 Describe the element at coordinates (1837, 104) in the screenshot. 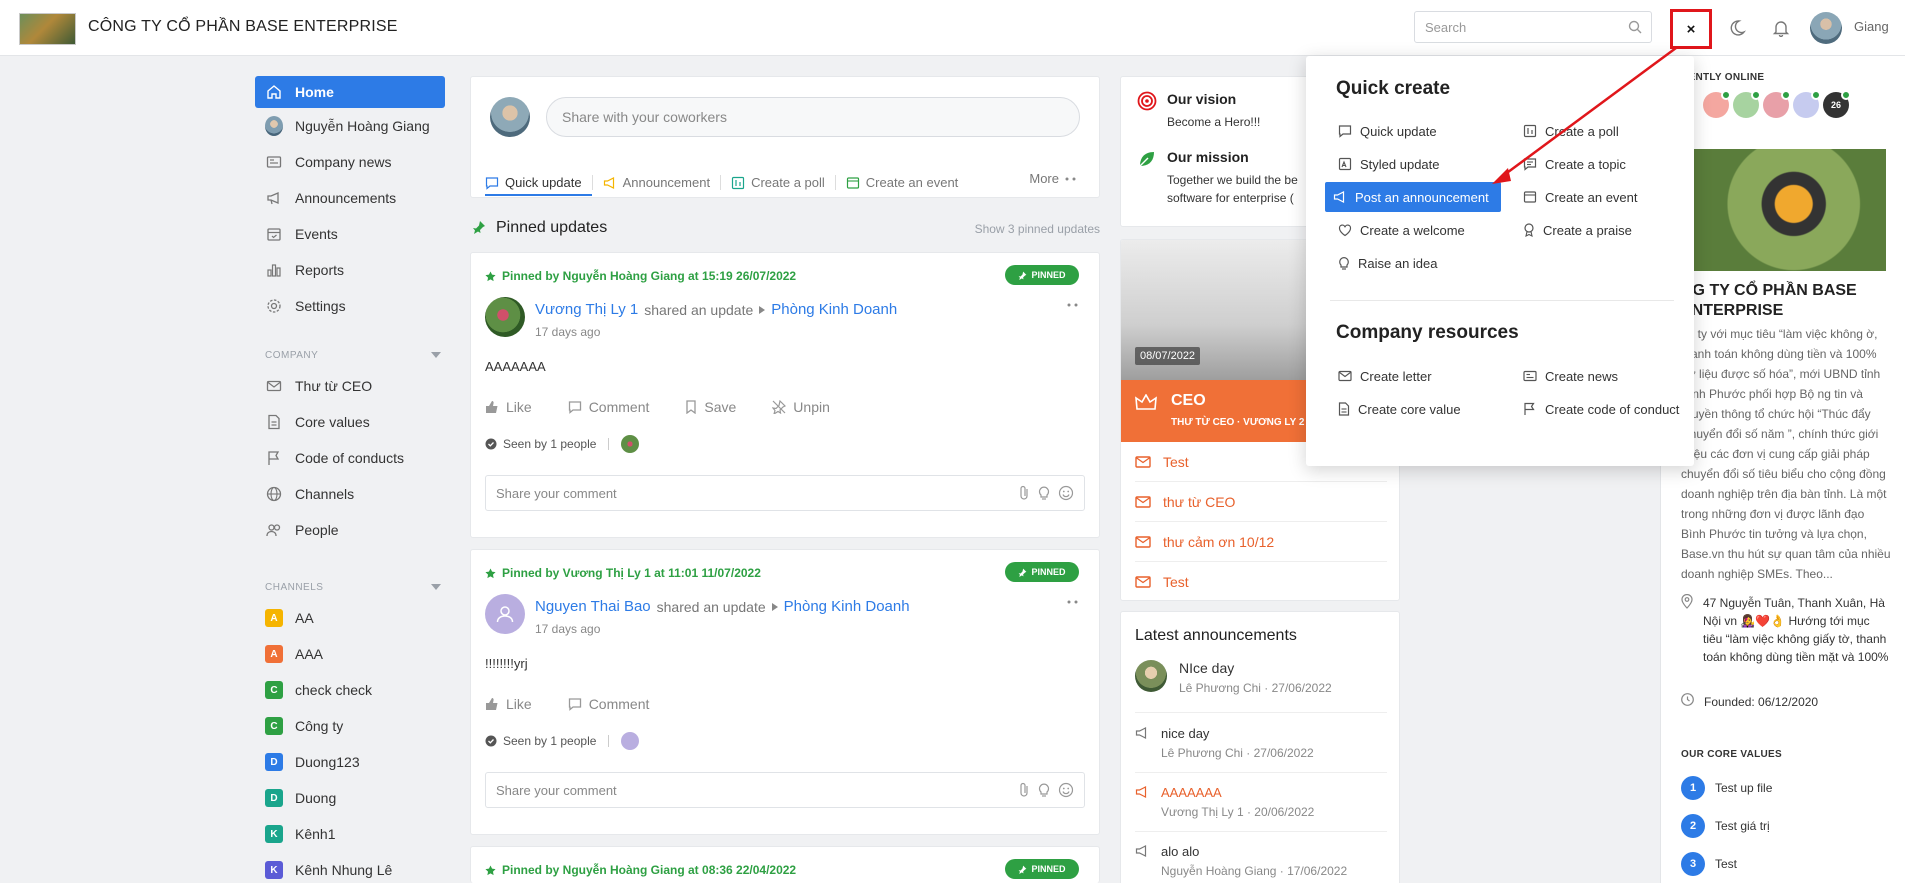

I see `online-count: 26` at that location.